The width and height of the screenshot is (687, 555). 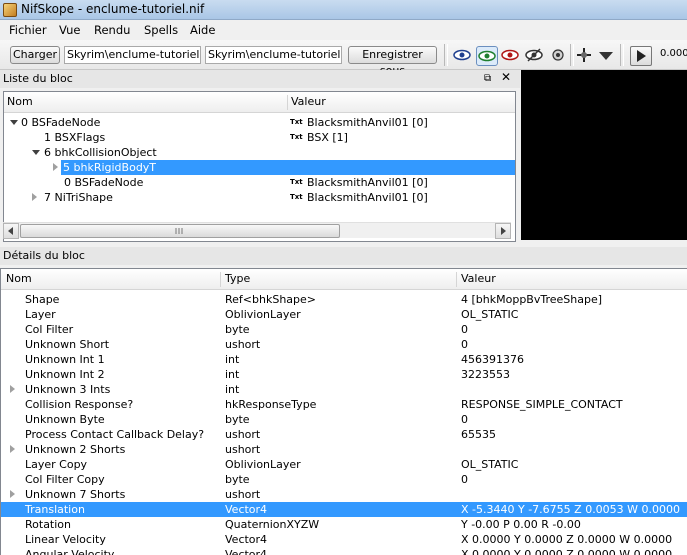 What do you see at coordinates (65, 419) in the screenshot?
I see `detail-name: Unknown Byte` at bounding box center [65, 419].